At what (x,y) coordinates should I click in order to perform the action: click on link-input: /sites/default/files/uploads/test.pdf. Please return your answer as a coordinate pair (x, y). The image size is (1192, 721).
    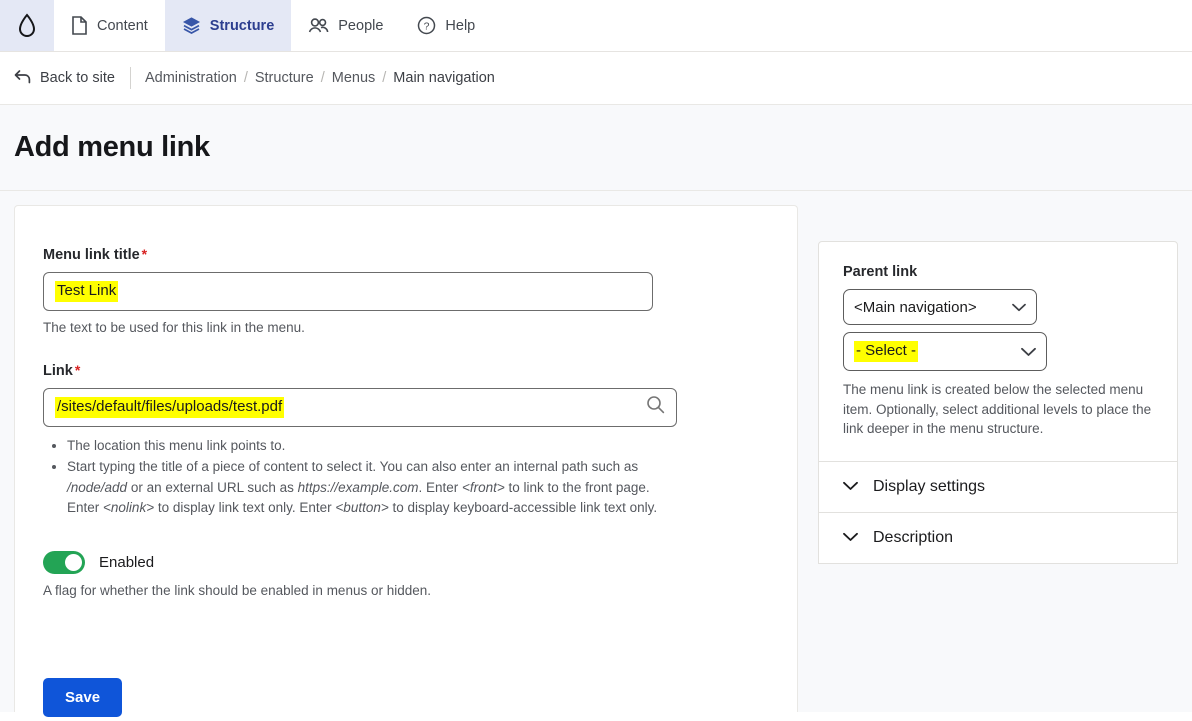
    Looking at the image, I should click on (360, 407).